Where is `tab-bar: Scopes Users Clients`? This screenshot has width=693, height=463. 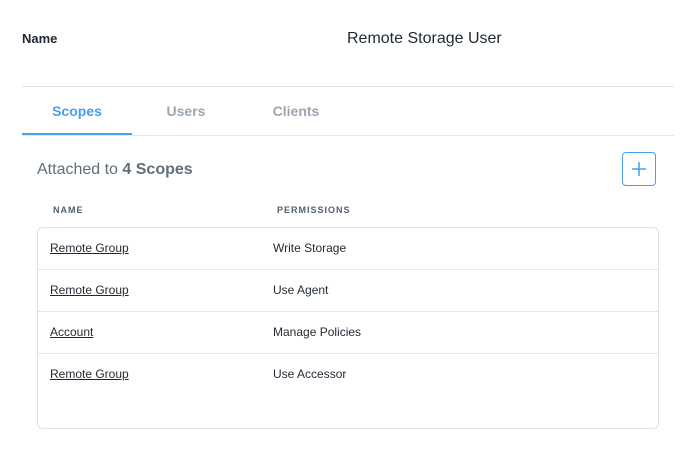 tab-bar: Scopes Users Clients is located at coordinates (348, 111).